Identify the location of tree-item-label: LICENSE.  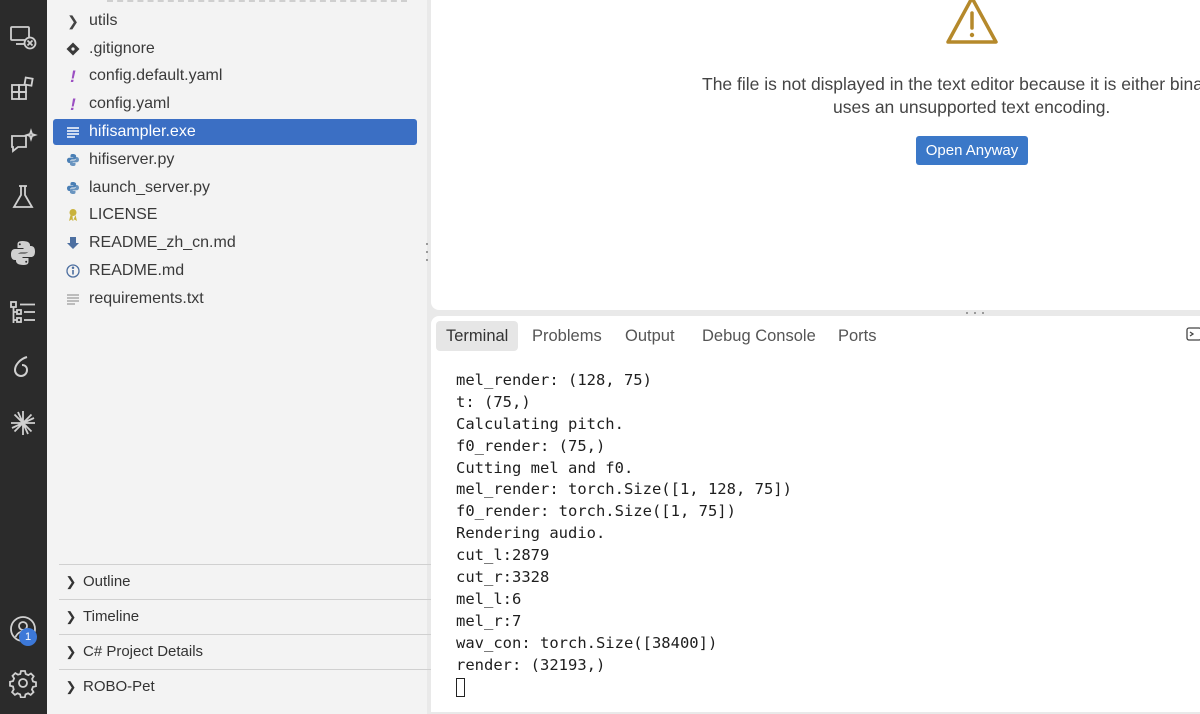
(123, 214).